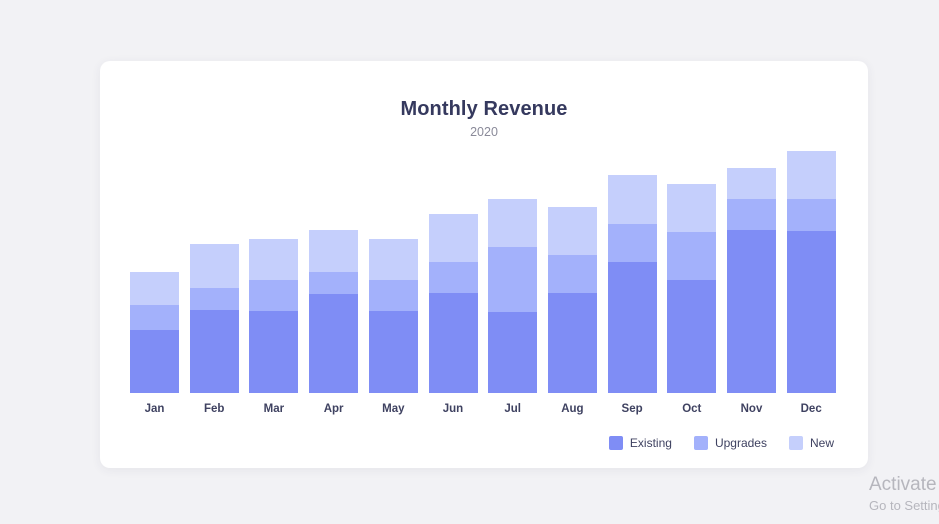 Image resolution: width=939 pixels, height=524 pixels. I want to click on bar-stack-apr, so click(334, 311).